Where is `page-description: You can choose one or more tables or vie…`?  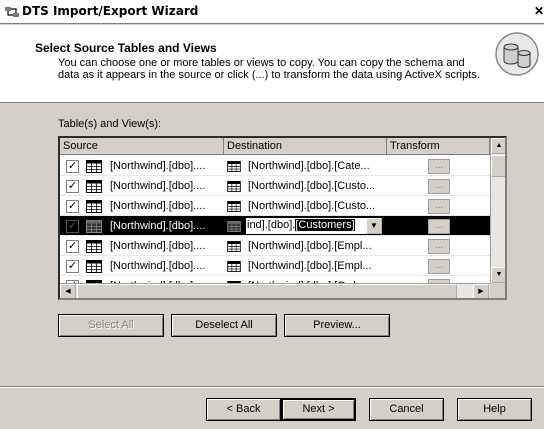
page-description: You can choose one or more tables or vie… is located at coordinates (269, 69).